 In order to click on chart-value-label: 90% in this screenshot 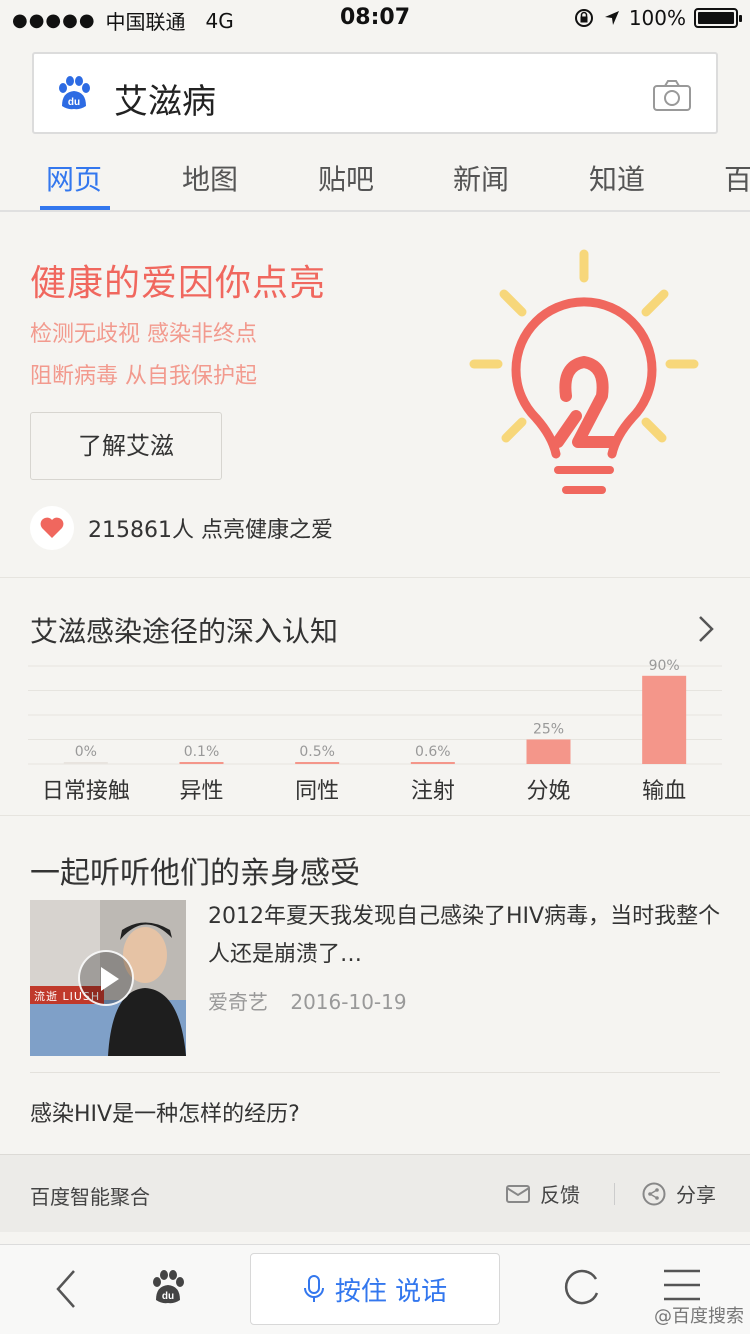, I will do `click(664, 666)`.